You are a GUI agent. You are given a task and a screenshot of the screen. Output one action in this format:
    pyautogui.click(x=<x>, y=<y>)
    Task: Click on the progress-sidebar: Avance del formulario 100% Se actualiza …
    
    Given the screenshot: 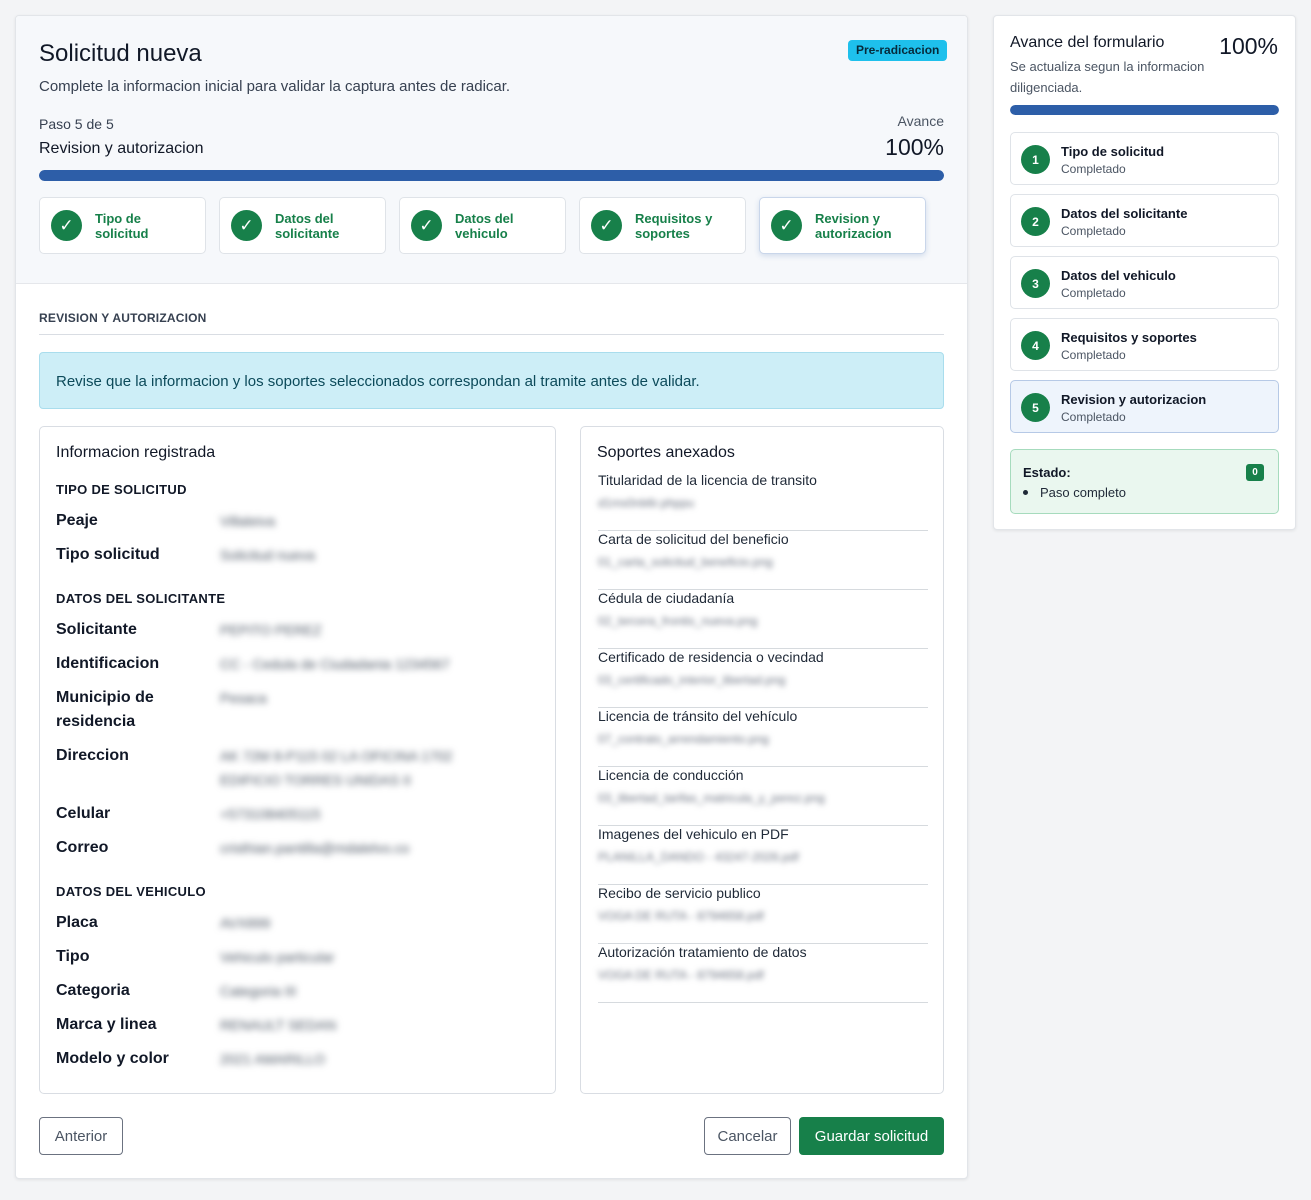 What is the action you would take?
    pyautogui.click(x=1144, y=272)
    